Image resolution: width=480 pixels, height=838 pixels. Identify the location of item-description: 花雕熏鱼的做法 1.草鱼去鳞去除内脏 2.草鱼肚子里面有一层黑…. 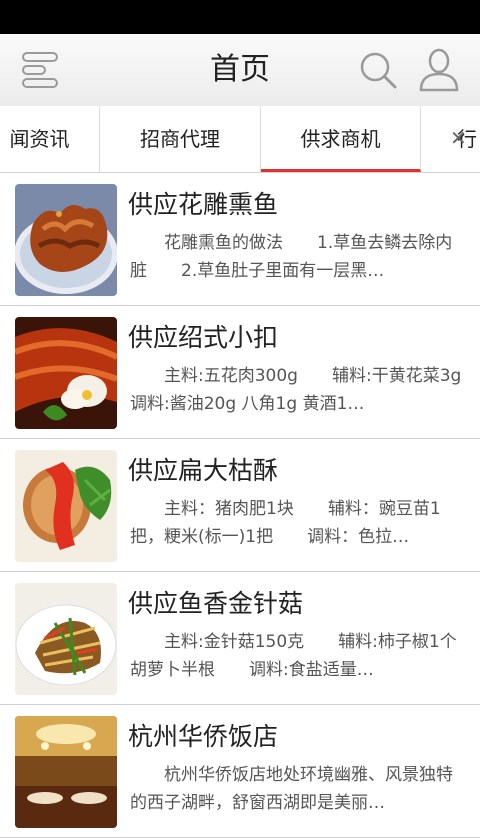
(291, 257).